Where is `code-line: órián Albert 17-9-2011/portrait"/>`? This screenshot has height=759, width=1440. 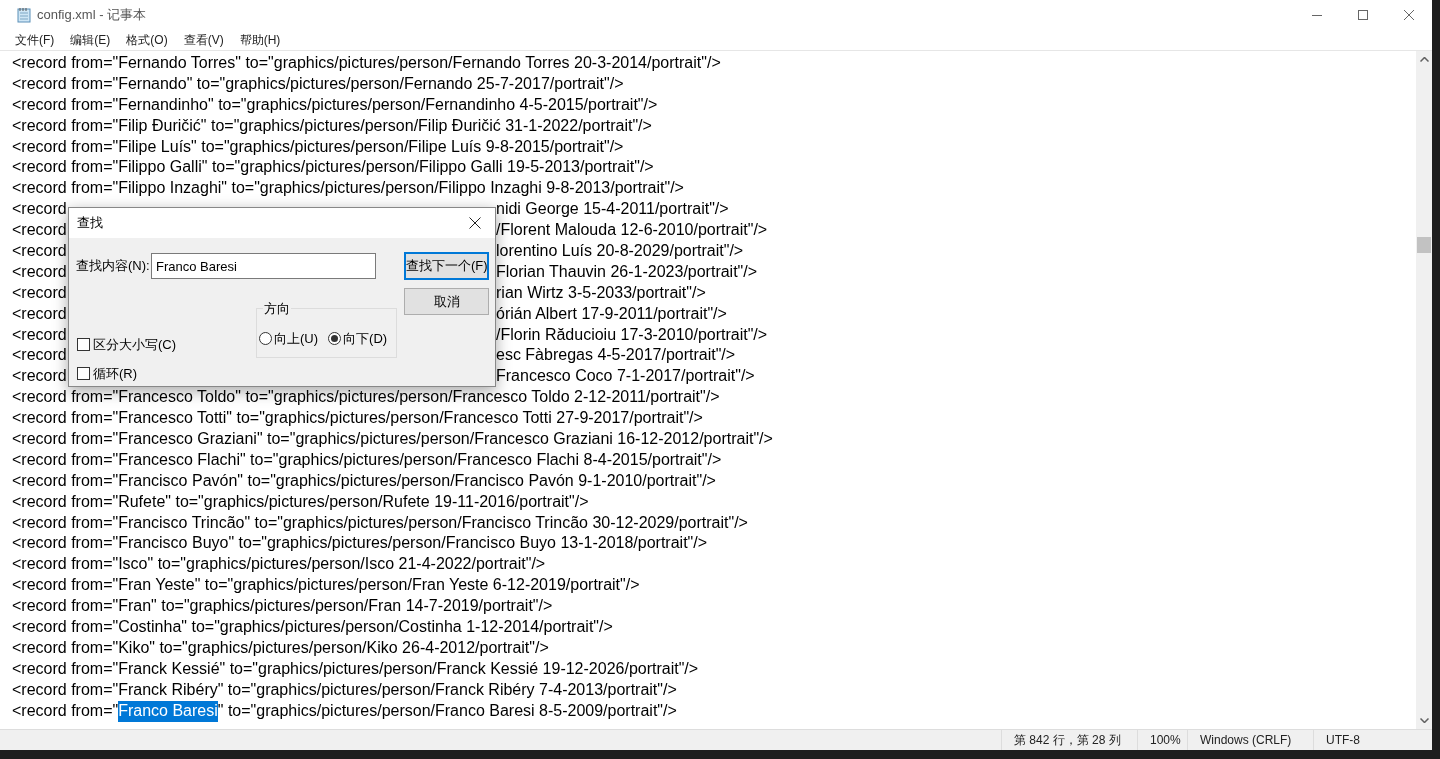 code-line: órián Albert 17-9-2011/portrait"/> is located at coordinates (611, 313).